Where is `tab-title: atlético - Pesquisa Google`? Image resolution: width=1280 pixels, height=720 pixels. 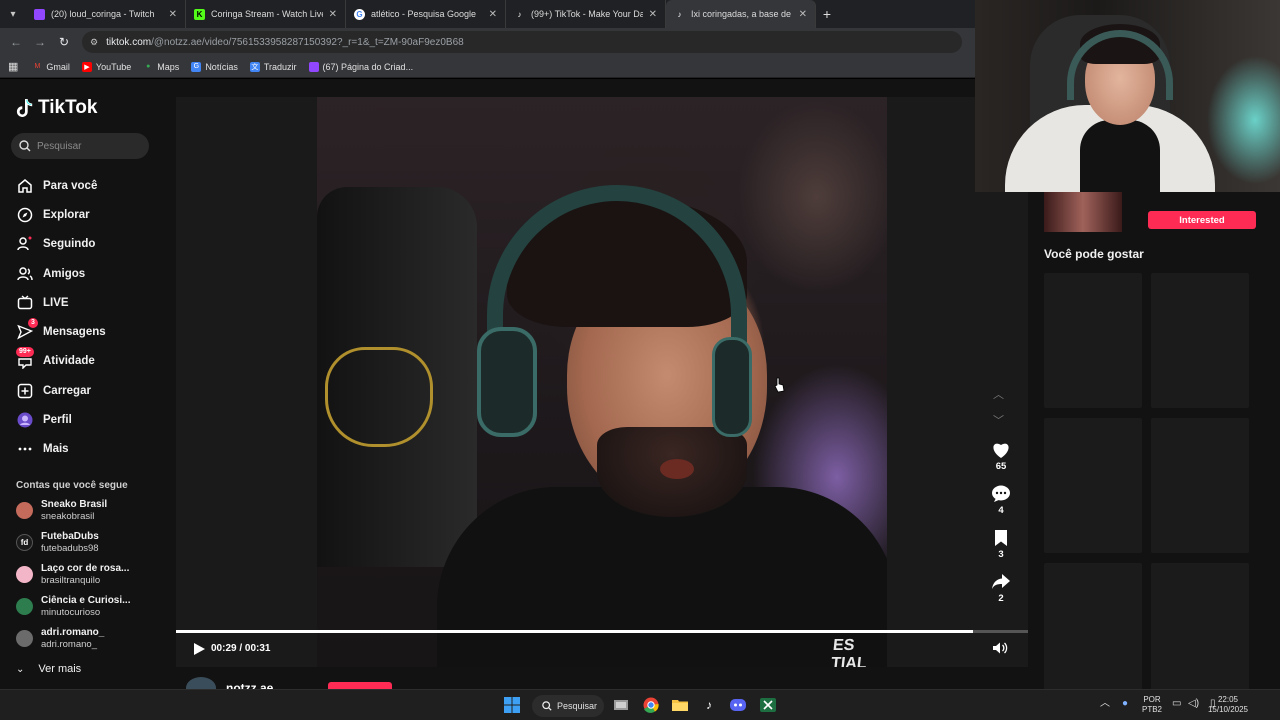 tab-title: atlético - Pesquisa Google is located at coordinates (424, 14).